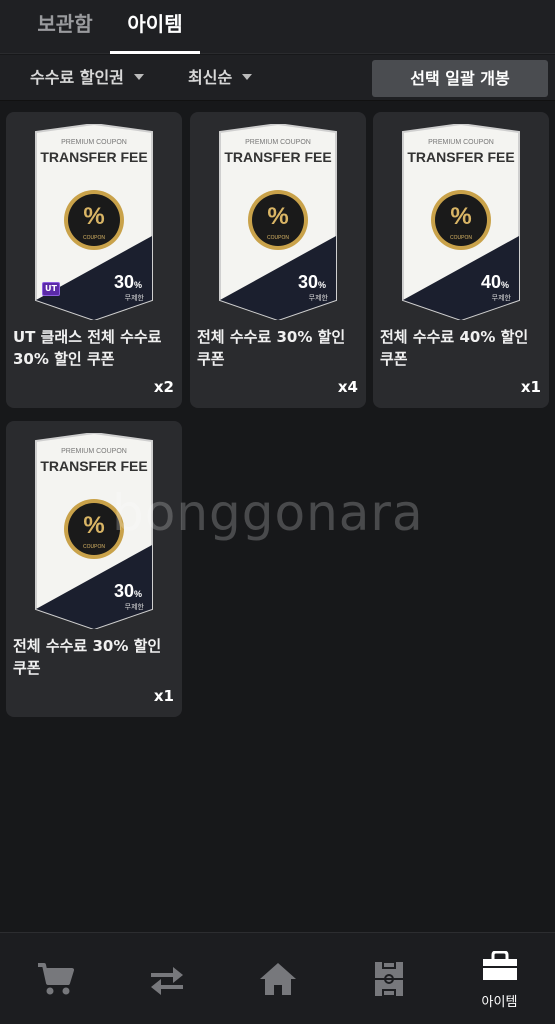 This screenshot has width=555, height=1024. What do you see at coordinates (277, 27) in the screenshot?
I see `top-tab-bar: 보관함 아이템` at bounding box center [277, 27].